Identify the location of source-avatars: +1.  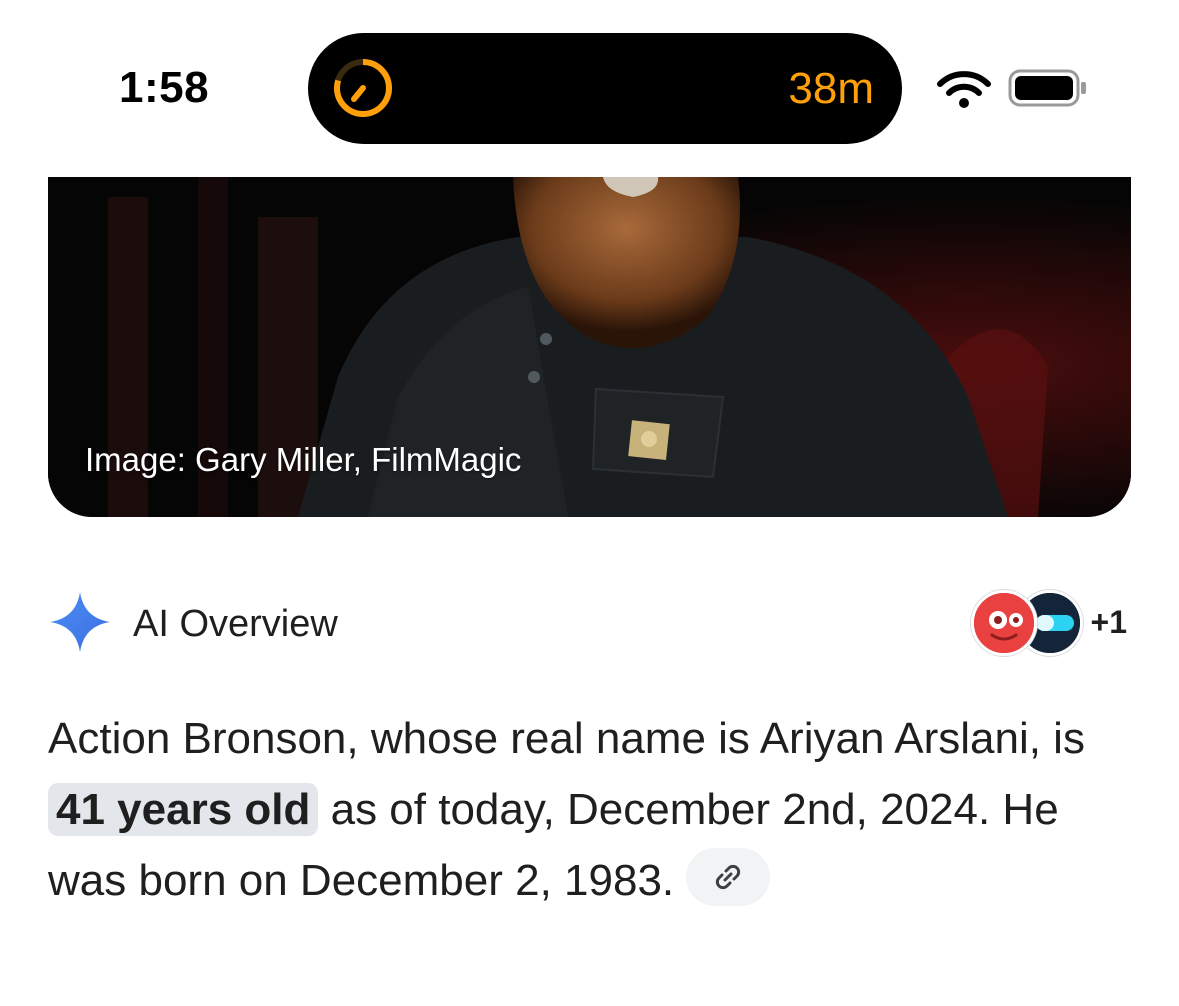
(1051, 622).